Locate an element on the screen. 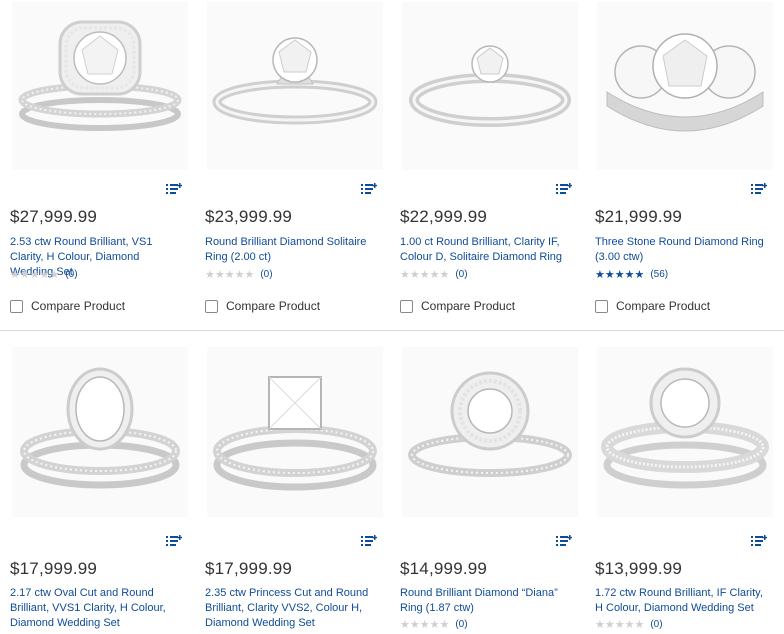 Image resolution: width=784 pixels, height=634 pixels. ring-image-pave-halo-set is located at coordinates (685, 428).